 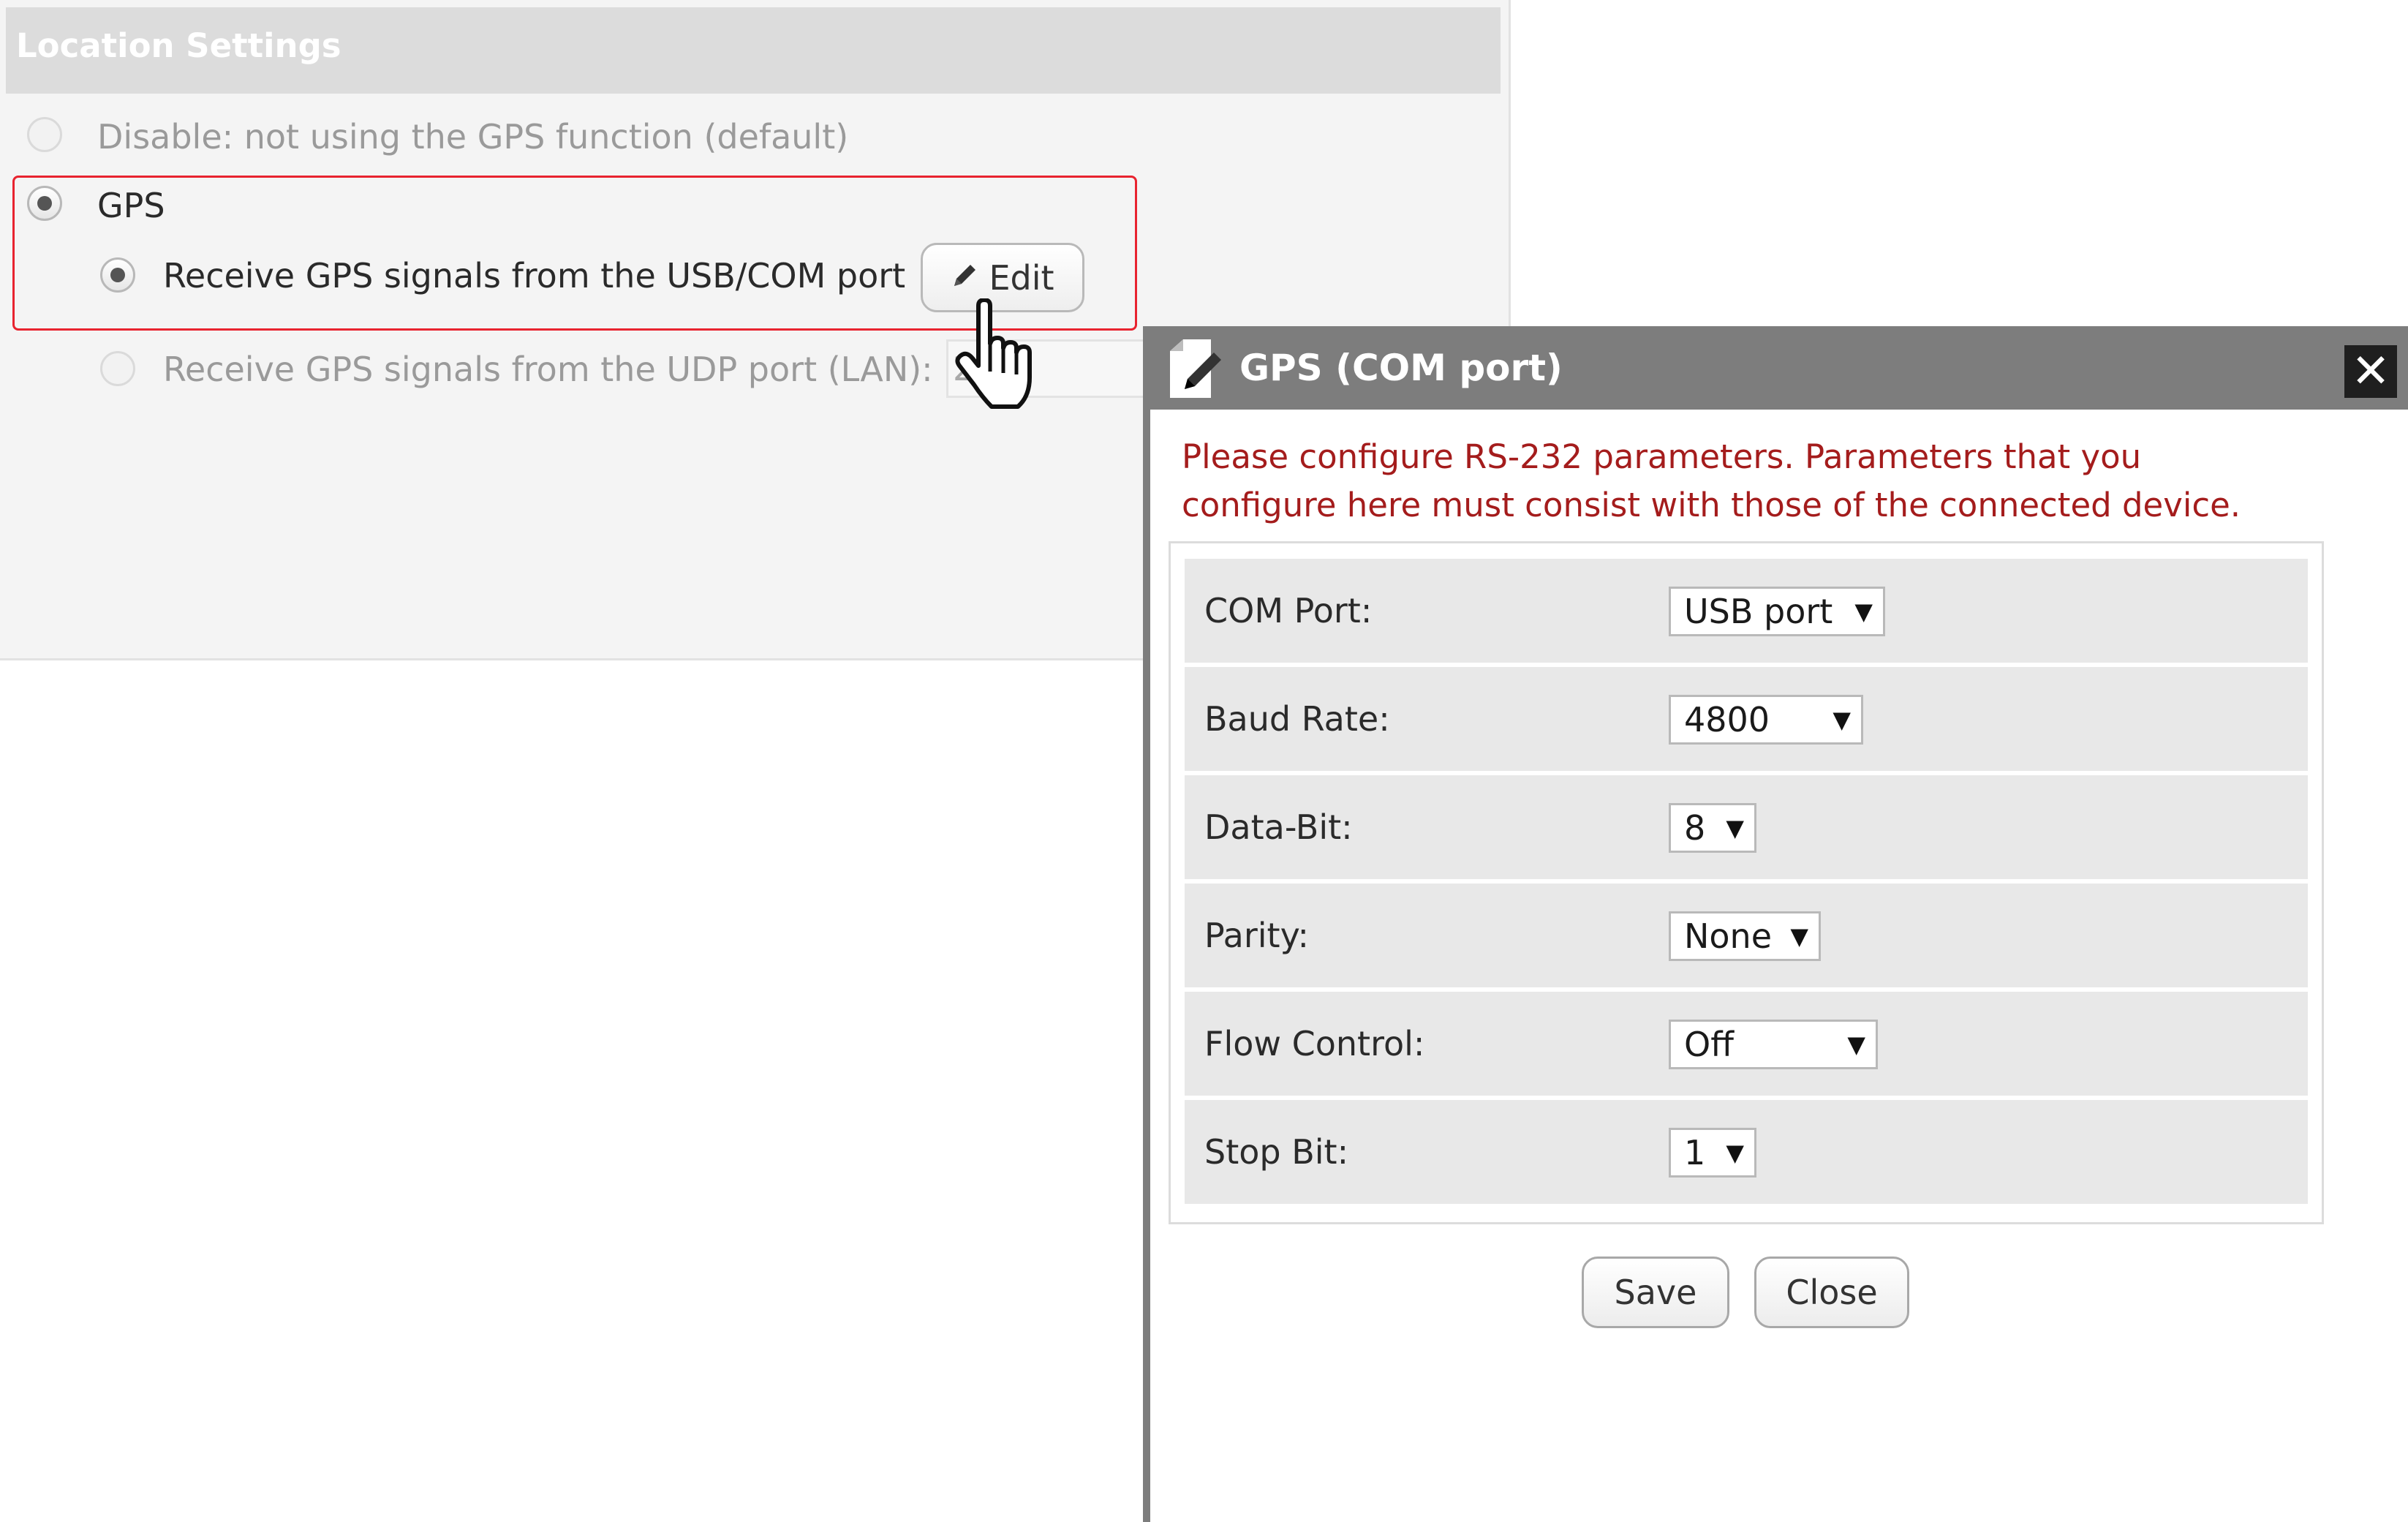 I want to click on baud-rate-value: 4800, so click(x=1727, y=720).